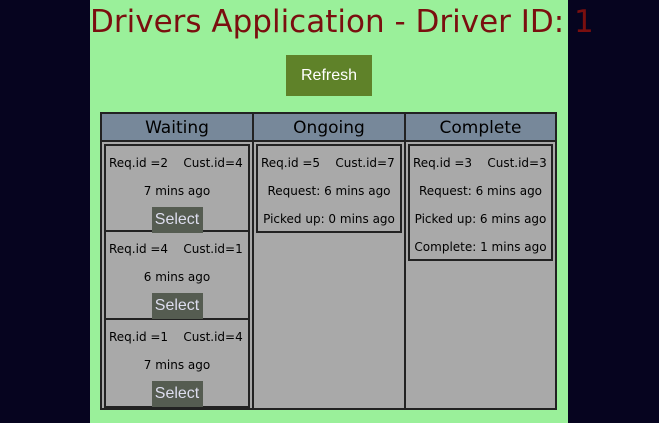 This screenshot has width=659, height=423. What do you see at coordinates (139, 337) in the screenshot?
I see `request-id: Req.id =1` at bounding box center [139, 337].